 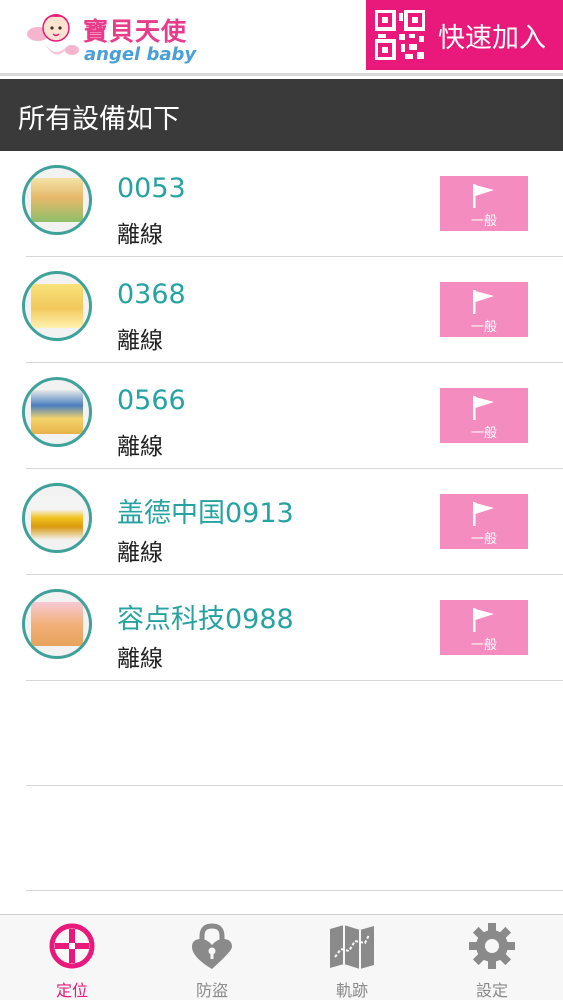 I want to click on lock-icon, so click(x=212, y=946).